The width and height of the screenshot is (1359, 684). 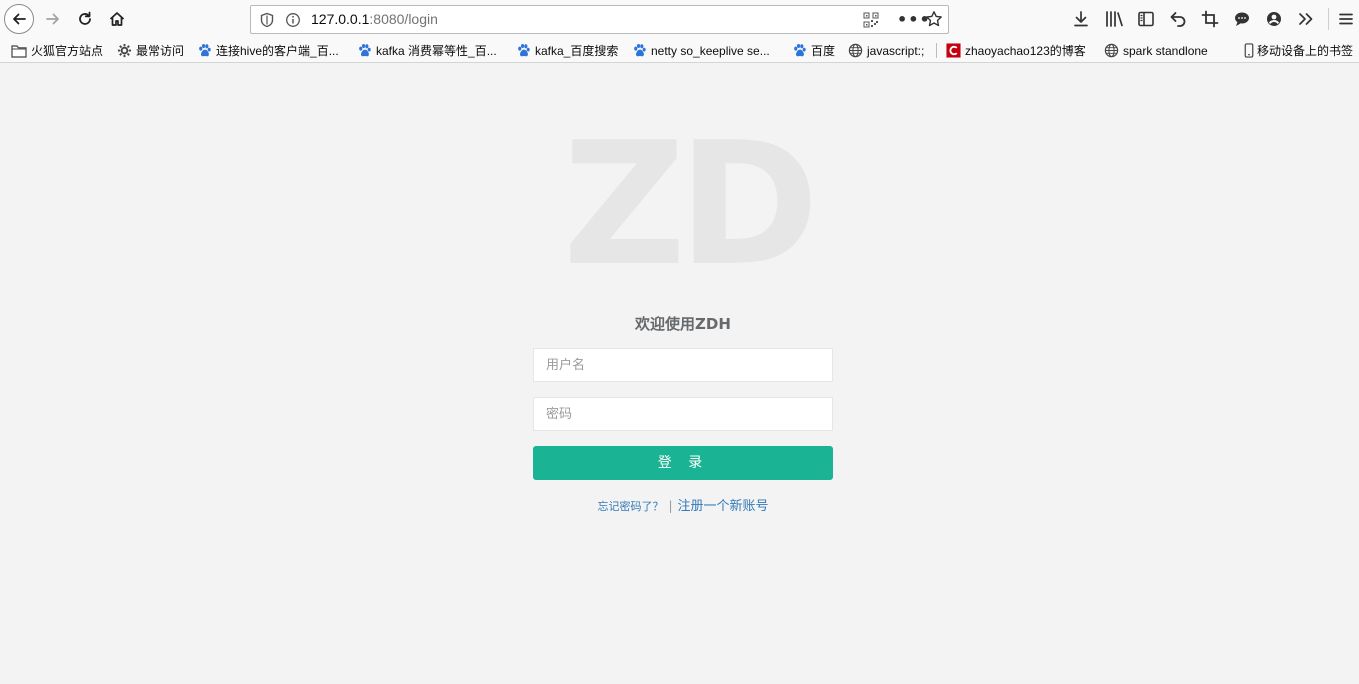 What do you see at coordinates (293, 22) in the screenshot?
I see `site-info-icon` at bounding box center [293, 22].